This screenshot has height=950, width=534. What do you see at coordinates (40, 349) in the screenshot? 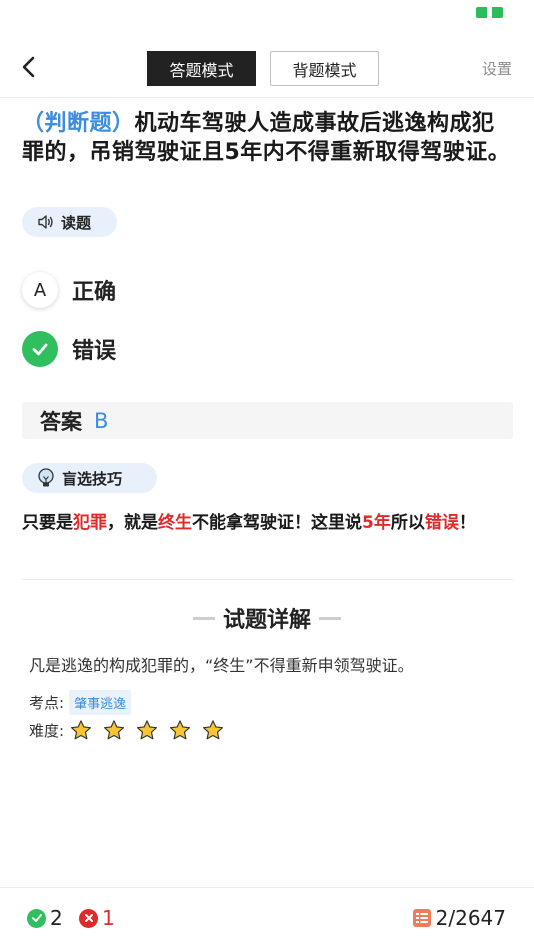
I see `check-icon` at bounding box center [40, 349].